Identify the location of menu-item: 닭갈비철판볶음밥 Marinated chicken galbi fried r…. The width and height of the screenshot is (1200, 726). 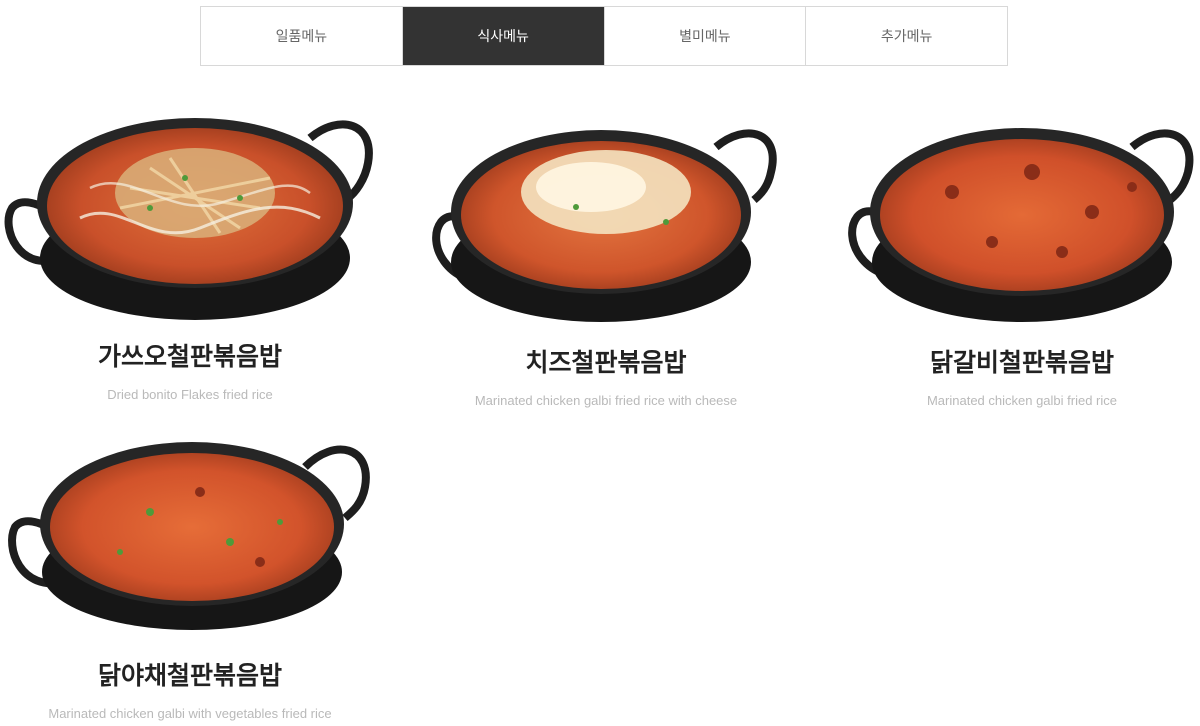
(1016, 260).